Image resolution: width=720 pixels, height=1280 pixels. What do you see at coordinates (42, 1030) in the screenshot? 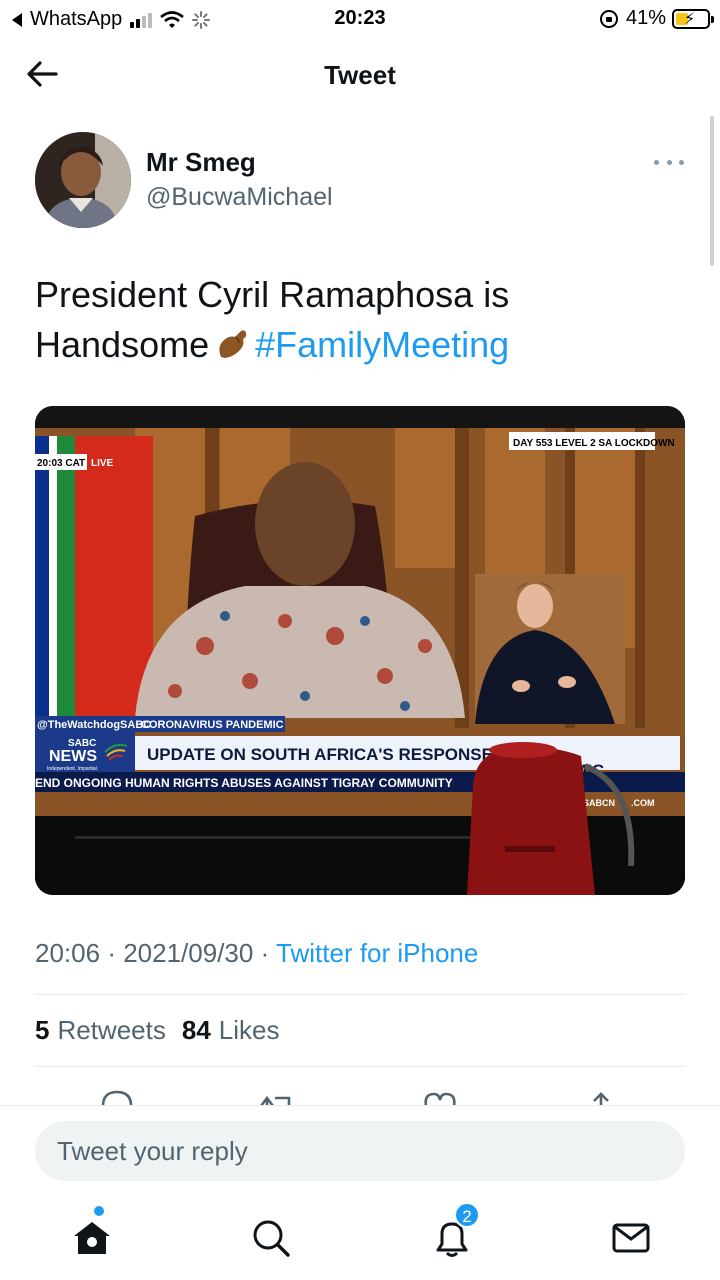
I see `retweets-count: 5` at bounding box center [42, 1030].